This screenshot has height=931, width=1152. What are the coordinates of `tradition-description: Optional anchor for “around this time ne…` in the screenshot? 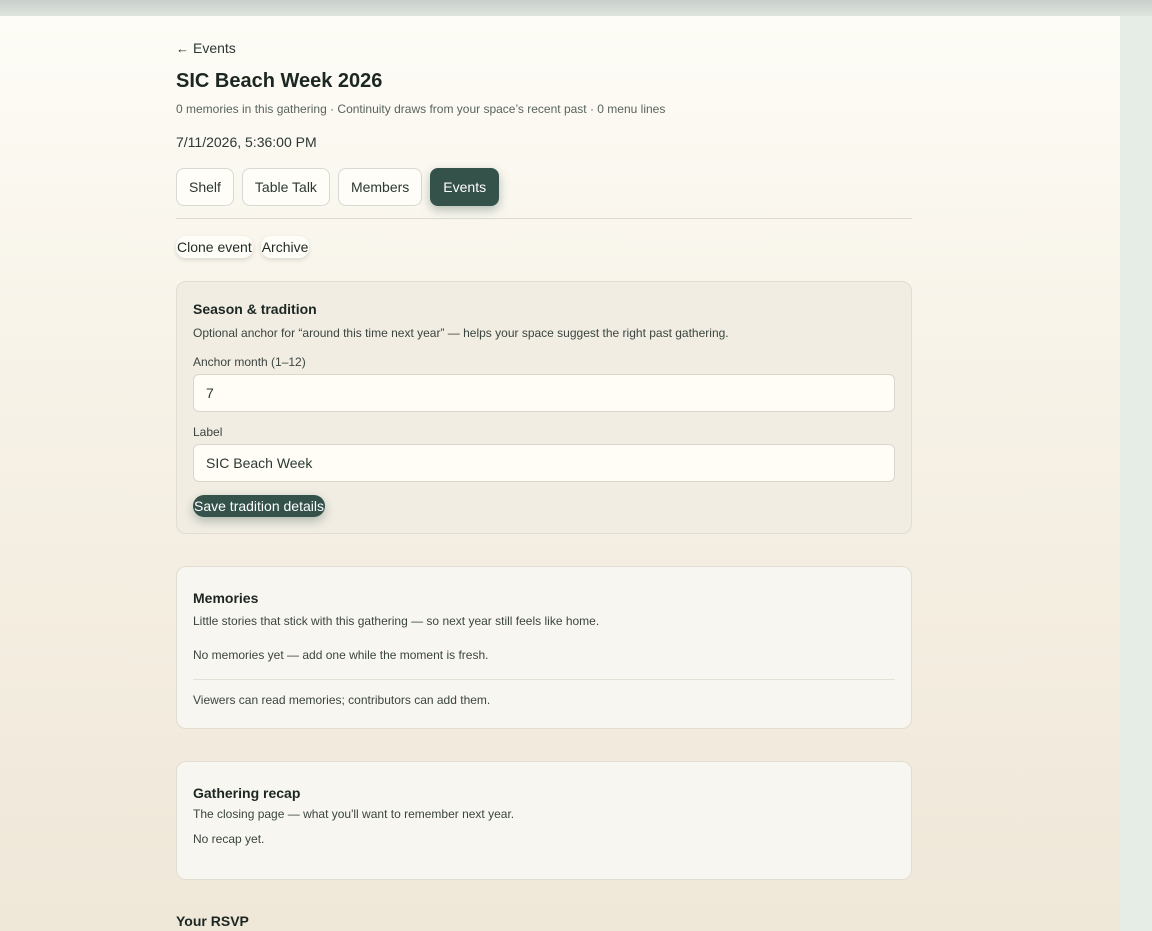 It's located at (461, 333).